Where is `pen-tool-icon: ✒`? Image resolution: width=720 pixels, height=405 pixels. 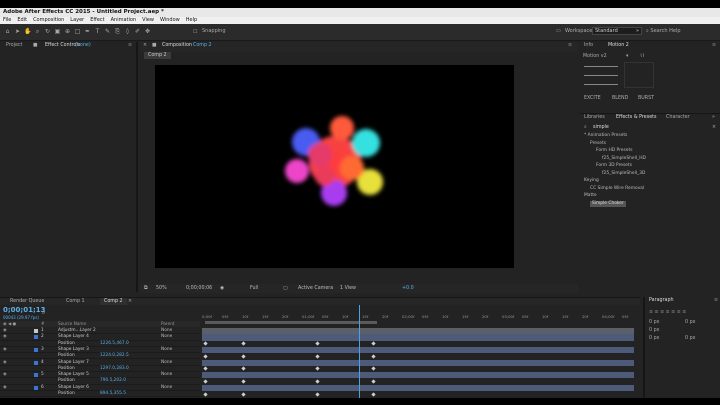
pen-tool-icon: ✒ is located at coordinates (87, 32).